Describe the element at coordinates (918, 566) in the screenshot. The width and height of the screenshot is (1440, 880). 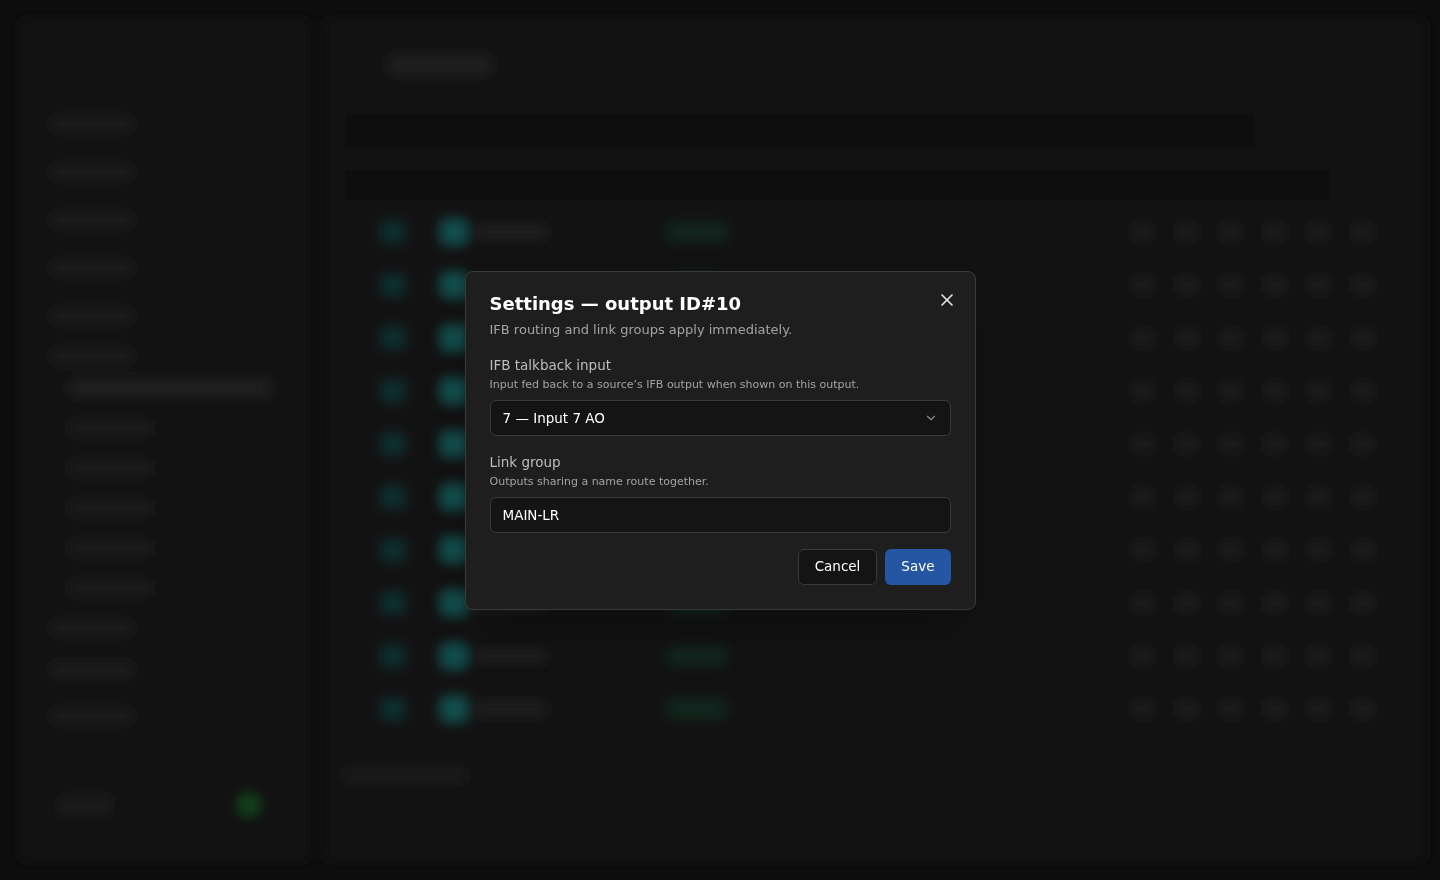
I see `save-button: Save` at that location.